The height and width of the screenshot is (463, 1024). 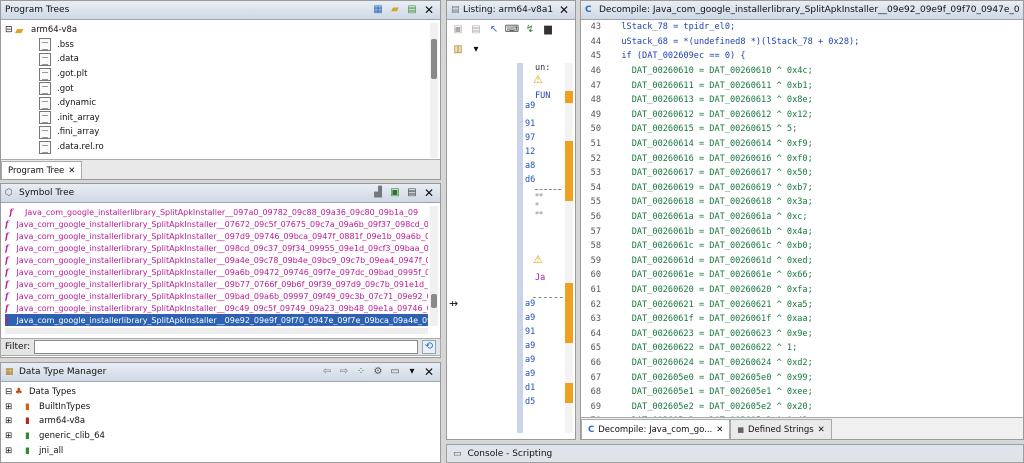 I want to click on console-bar: ▭ Console - Scripting, so click(x=735, y=453).